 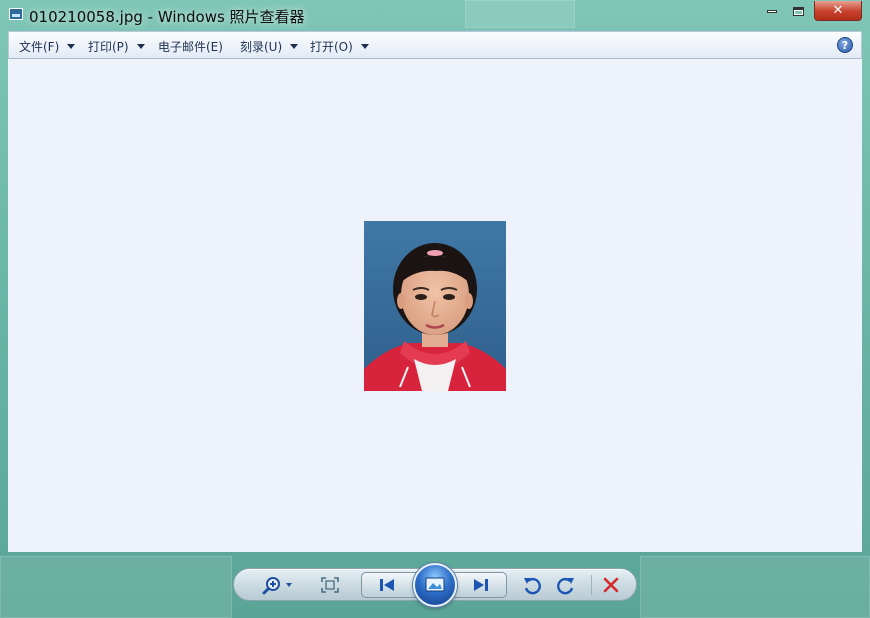 I want to click on actual-size-button, so click(x=330, y=585).